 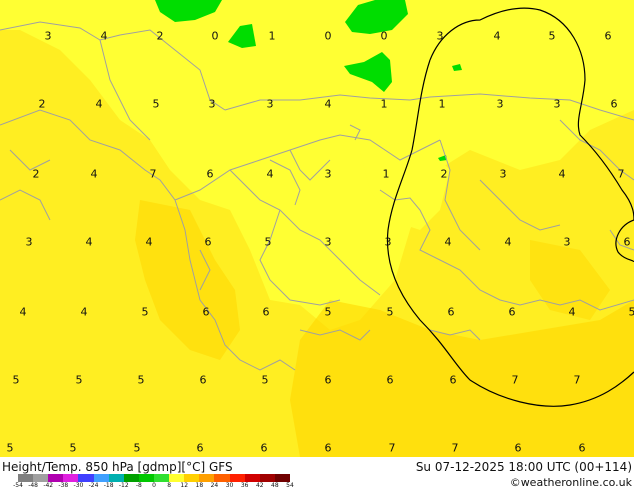 I want to click on colorbar-tick-label: 48, so click(x=275, y=485).